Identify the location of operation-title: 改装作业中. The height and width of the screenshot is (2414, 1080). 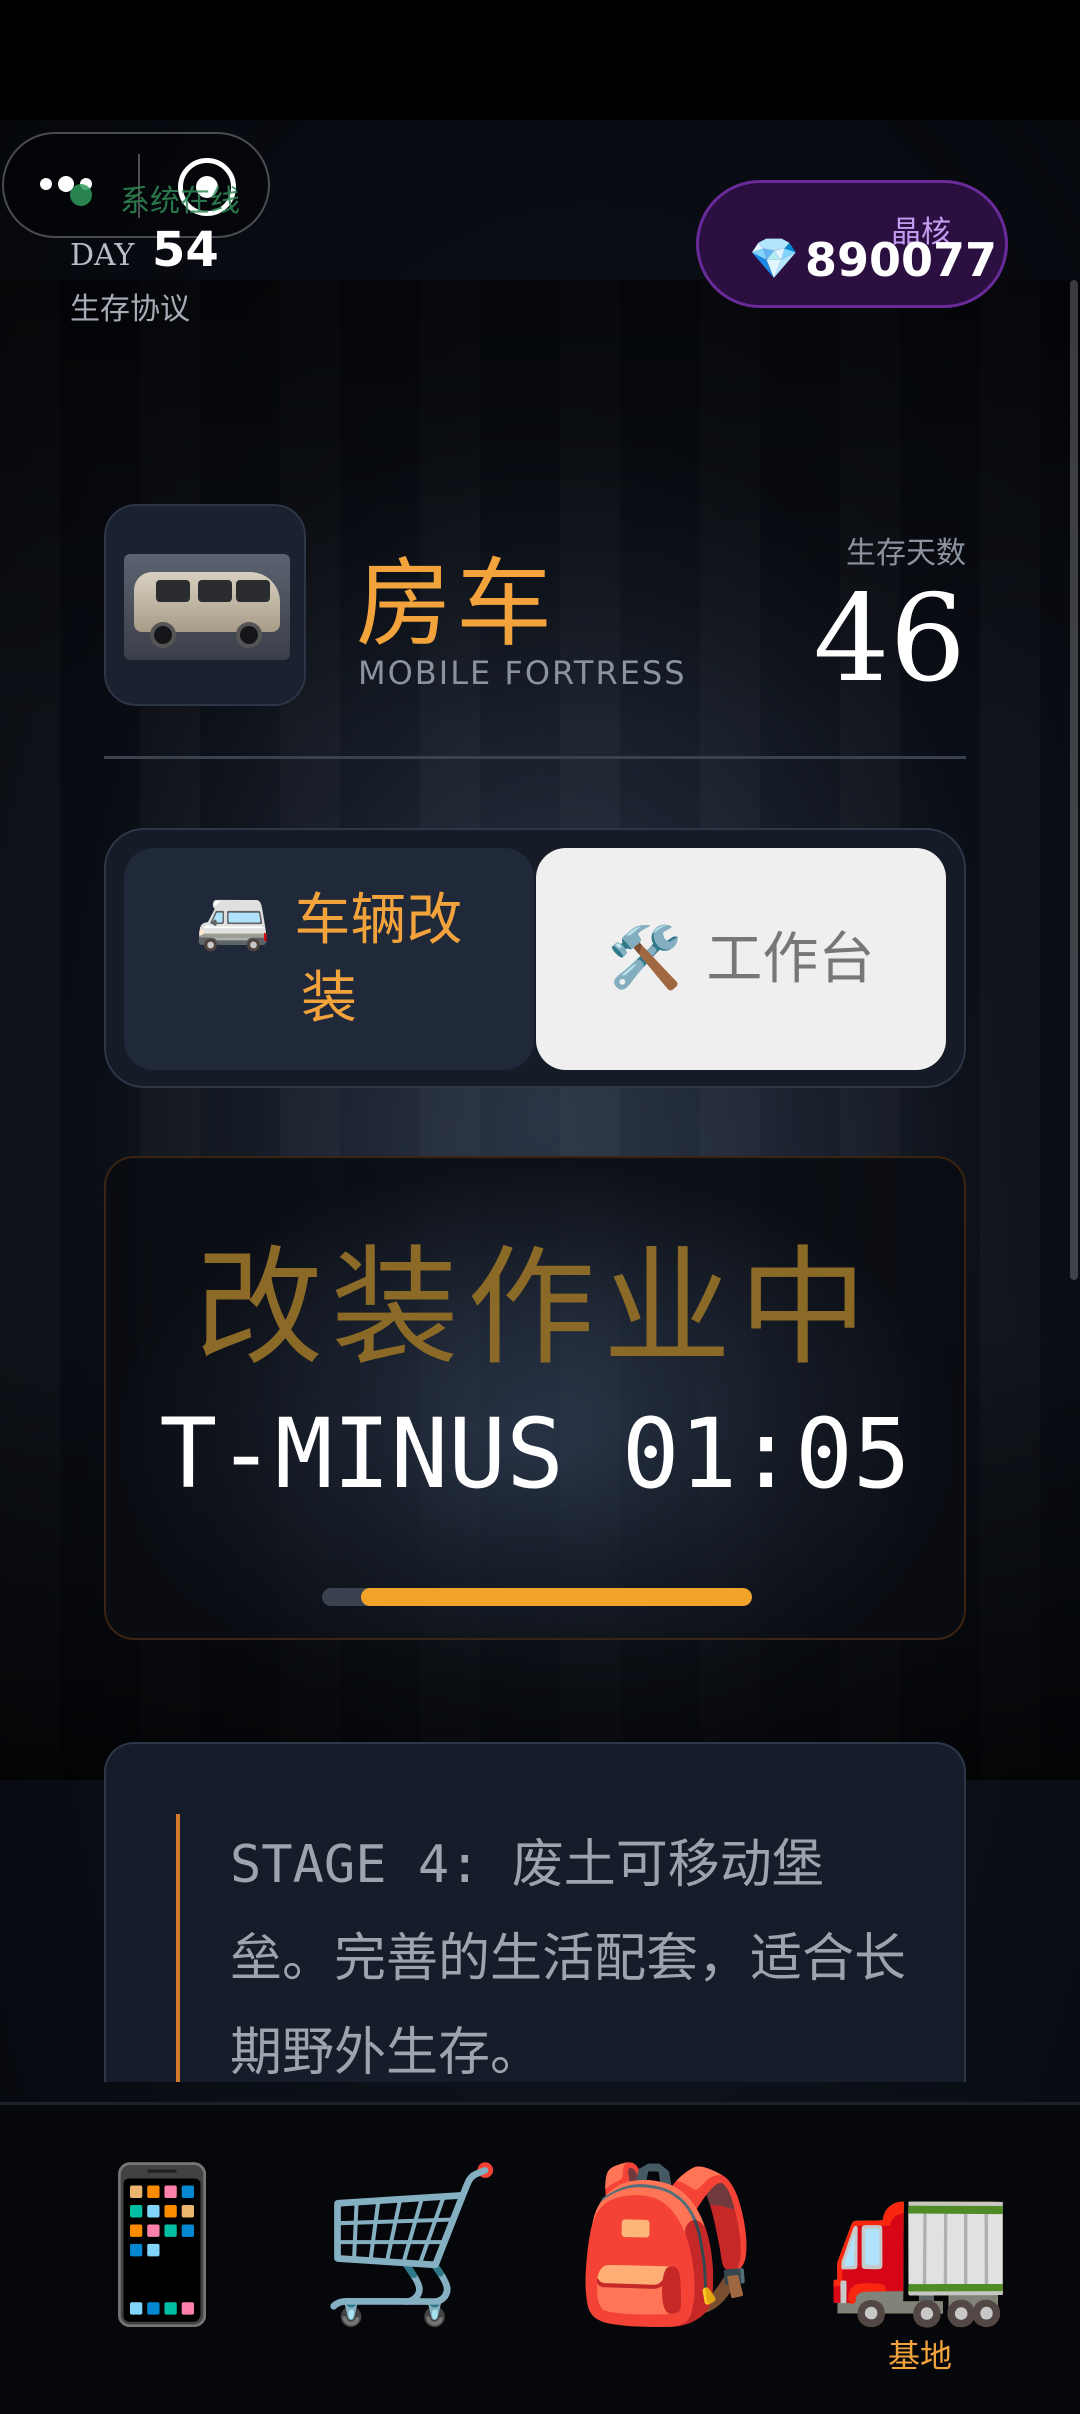
(534, 1308).